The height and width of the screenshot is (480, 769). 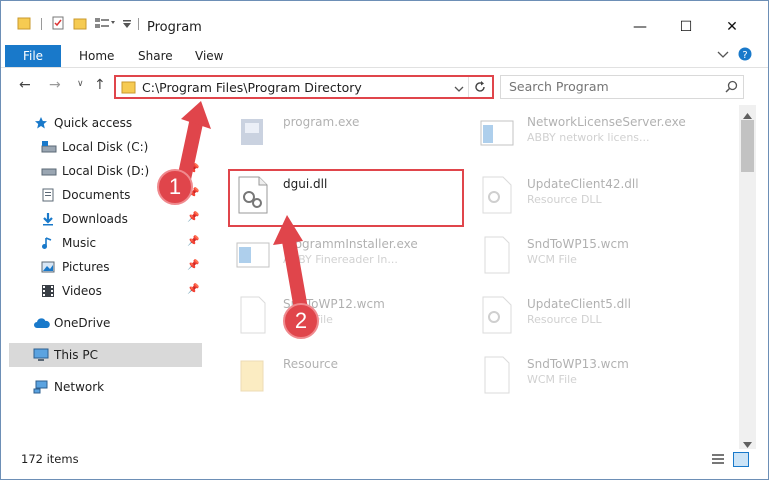 I want to click on step-1-badge: 1, so click(x=175, y=187).